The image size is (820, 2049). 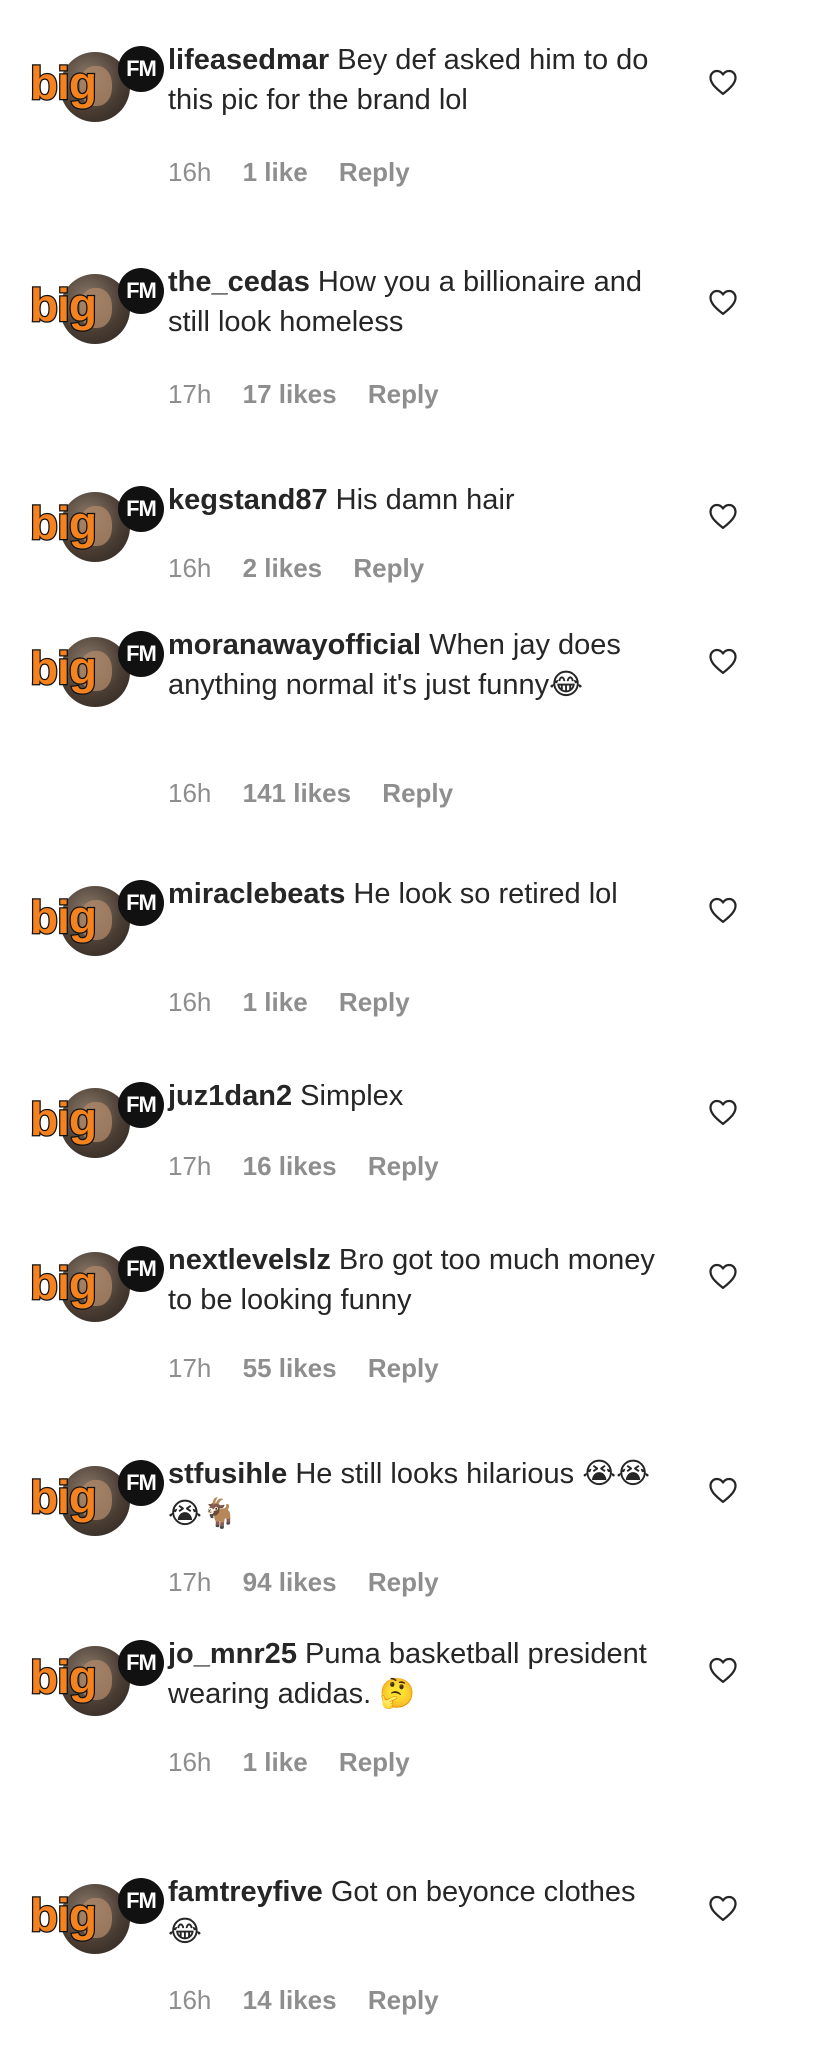 What do you see at coordinates (239, 282) in the screenshot?
I see `comment-username: the_cedas` at bounding box center [239, 282].